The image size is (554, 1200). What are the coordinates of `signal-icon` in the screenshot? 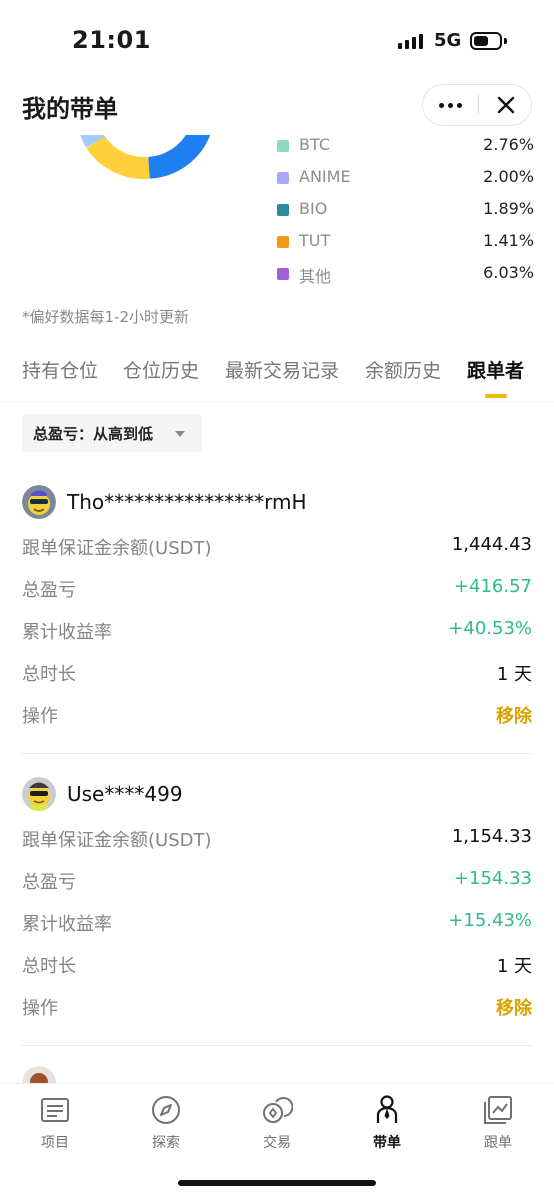 It's located at (411, 41).